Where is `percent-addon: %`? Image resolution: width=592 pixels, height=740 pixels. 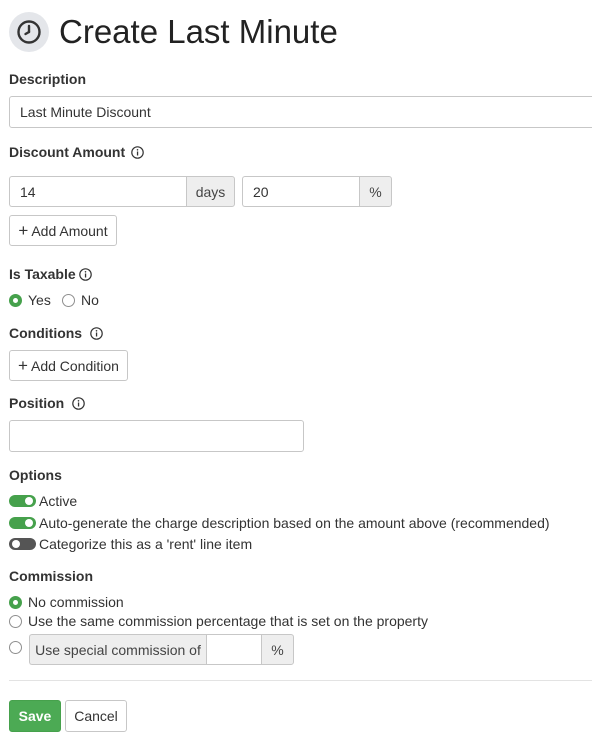 percent-addon: % is located at coordinates (375, 191).